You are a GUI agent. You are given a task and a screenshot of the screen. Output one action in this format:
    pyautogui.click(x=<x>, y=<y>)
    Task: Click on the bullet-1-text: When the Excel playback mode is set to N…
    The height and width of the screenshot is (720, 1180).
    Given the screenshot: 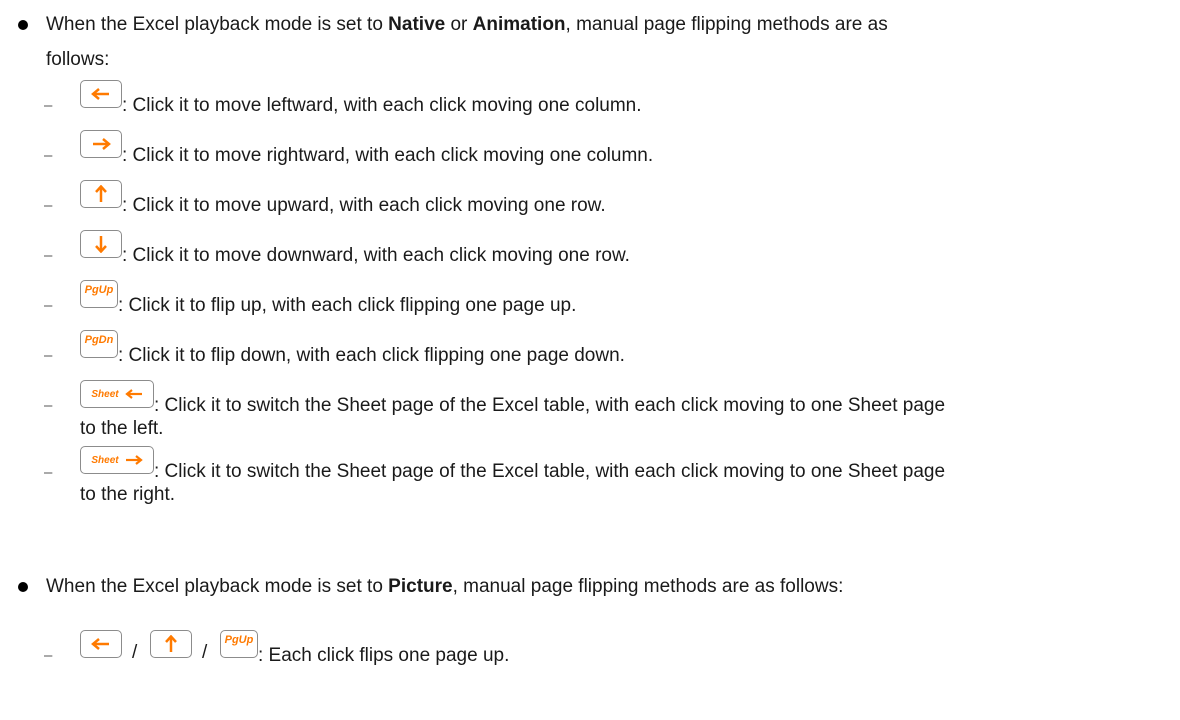 What is the action you would take?
    pyautogui.click(x=467, y=42)
    